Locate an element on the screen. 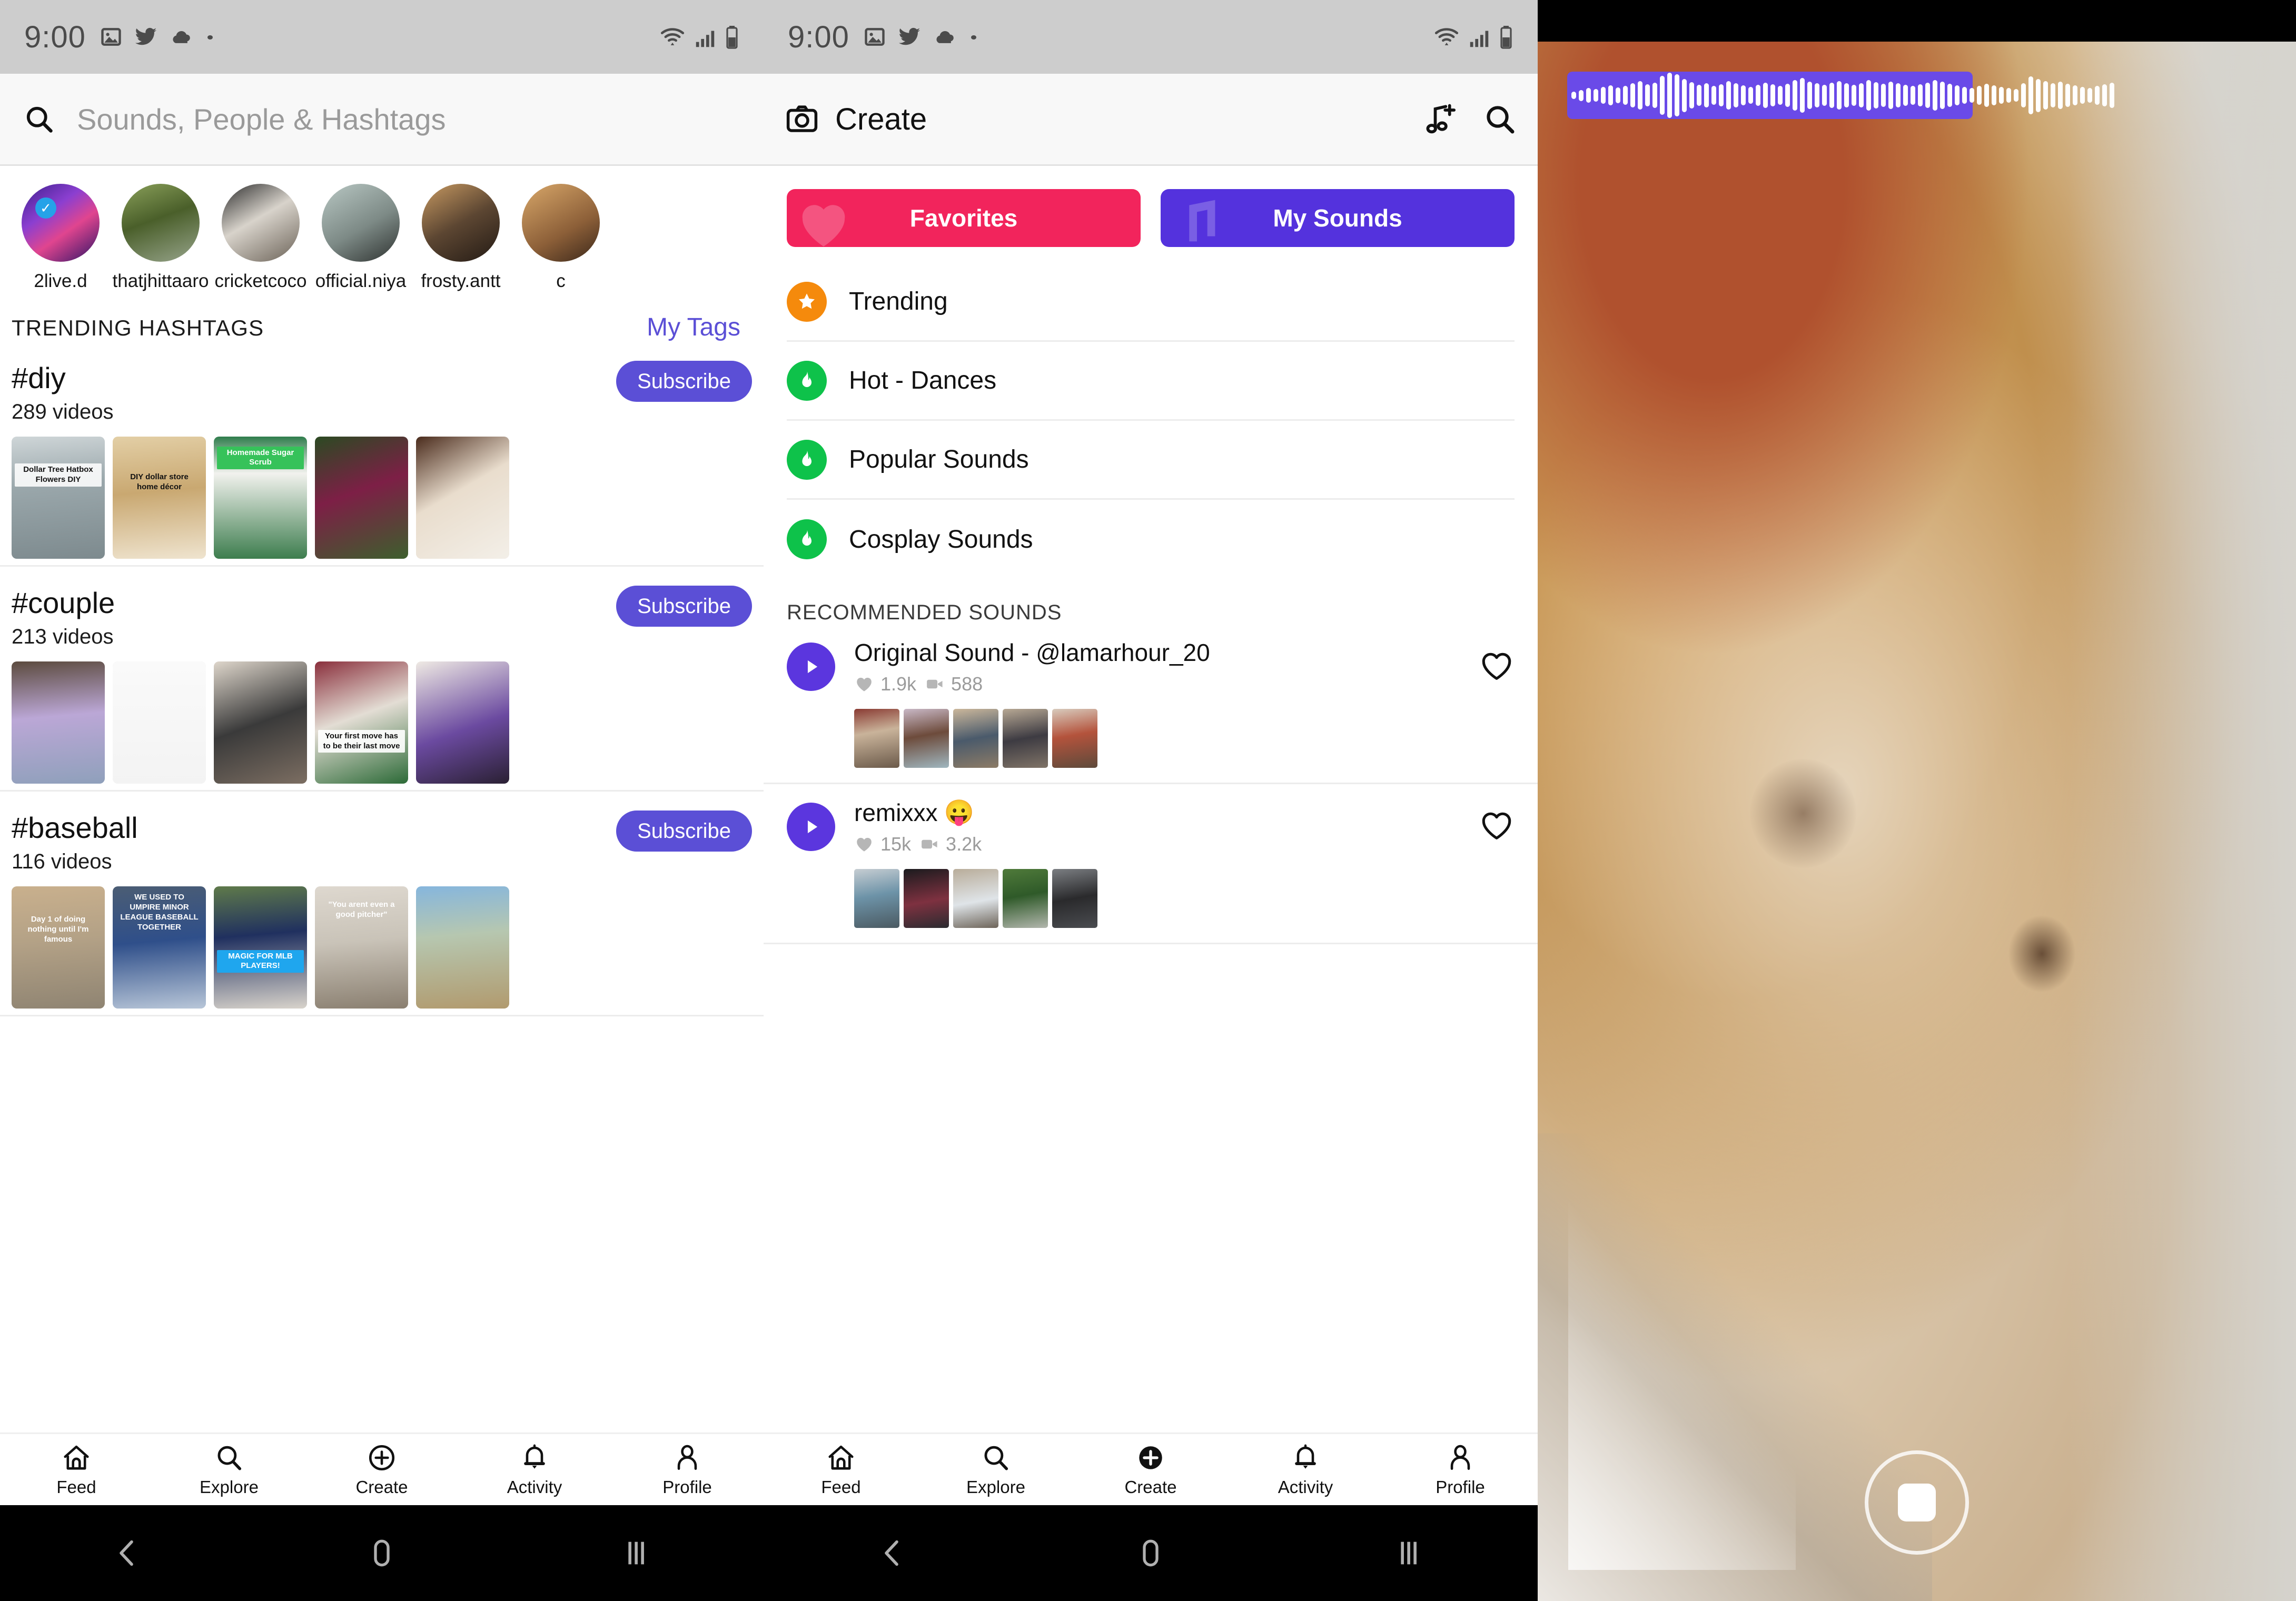  video-thumbnail: Dollar Tree Hatbox Flowers DIY is located at coordinates (58, 498).